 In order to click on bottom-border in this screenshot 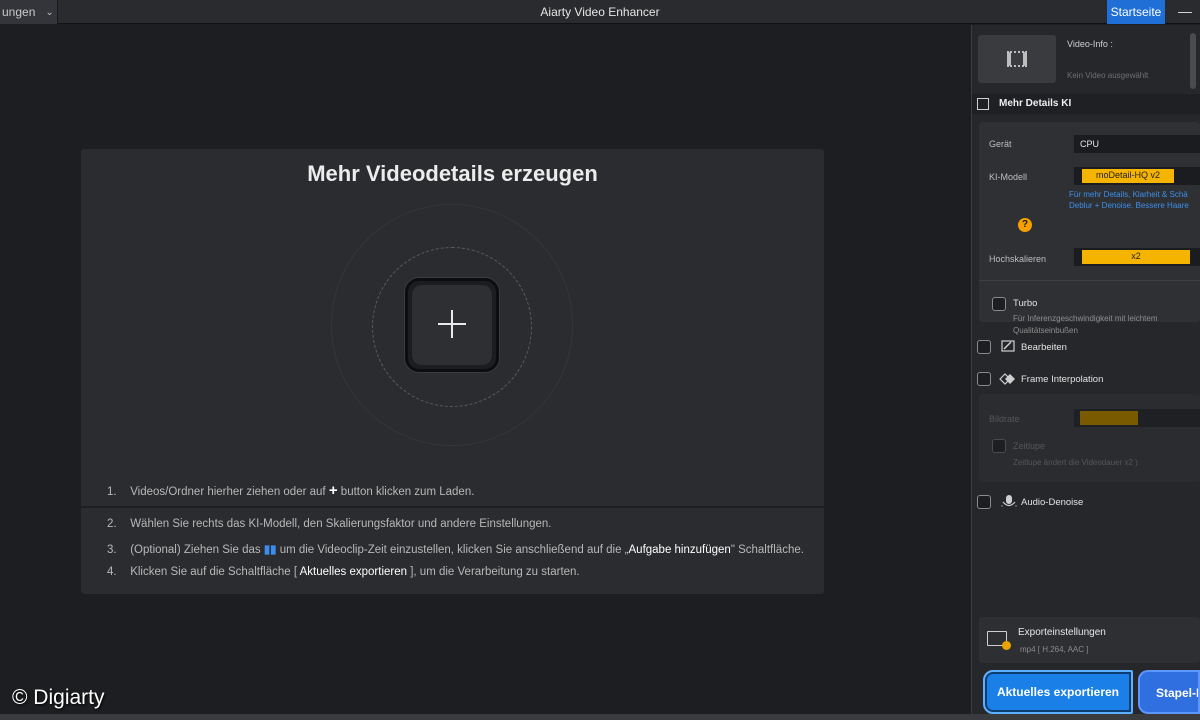, I will do `click(600, 717)`.